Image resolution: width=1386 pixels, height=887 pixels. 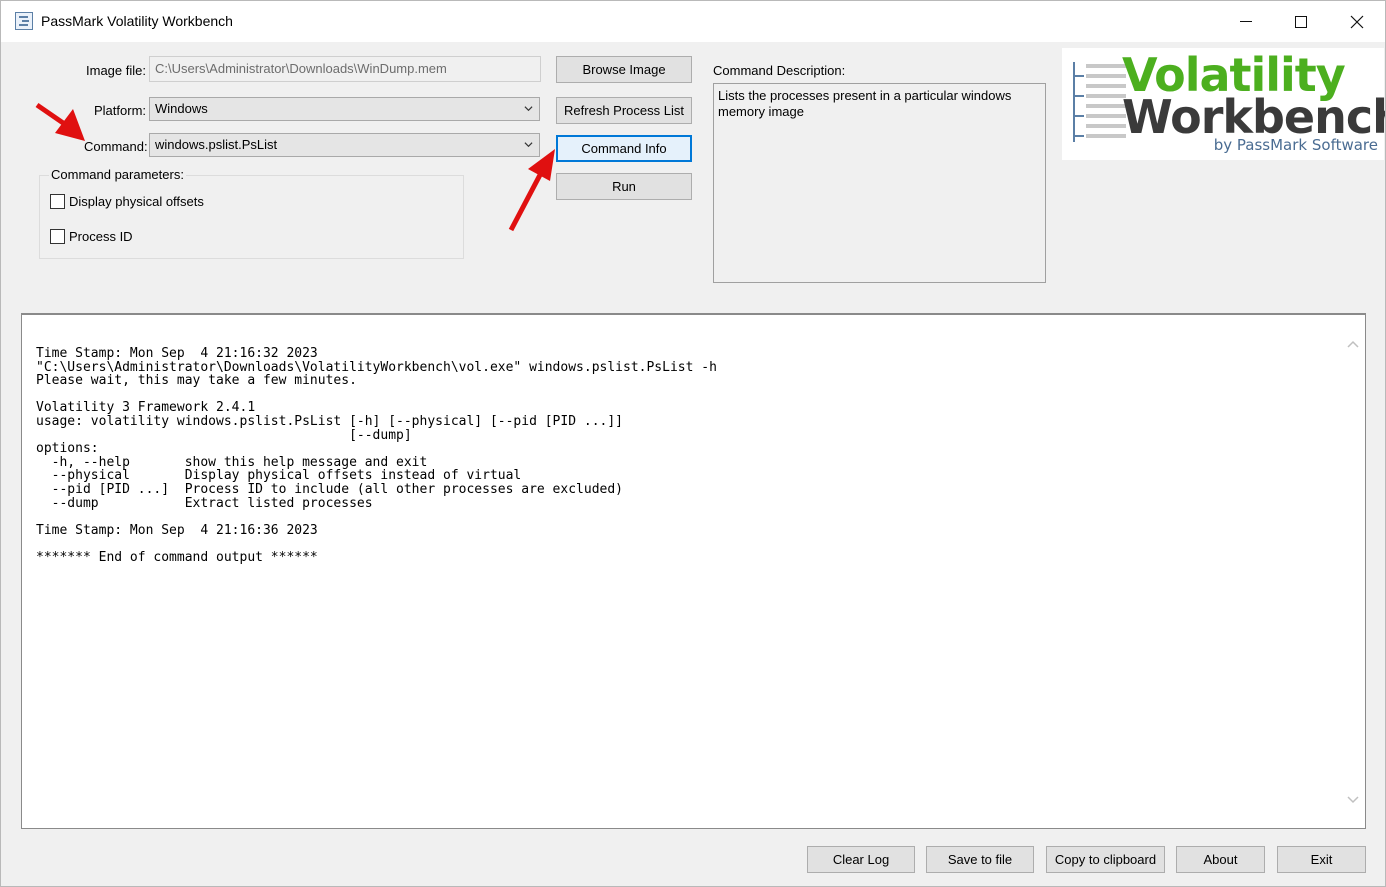 What do you see at coordinates (101, 236) in the screenshot?
I see `process-id-label: Process ID` at bounding box center [101, 236].